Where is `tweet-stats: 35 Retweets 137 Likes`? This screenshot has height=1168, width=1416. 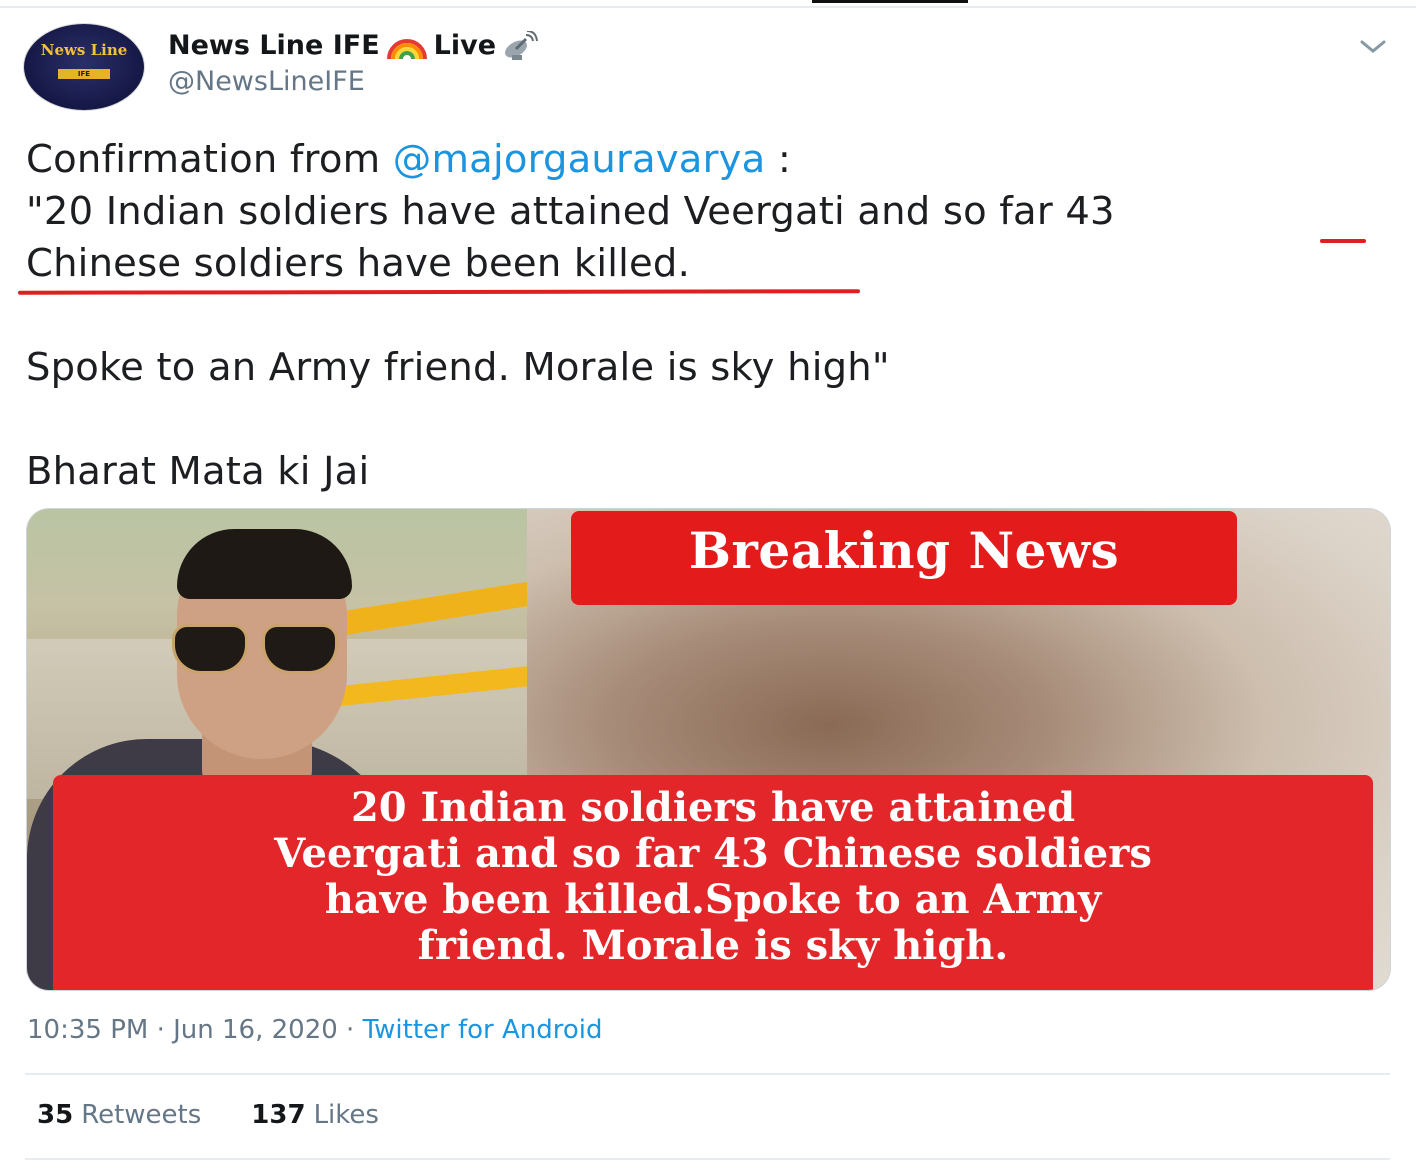
tweet-stats: 35 Retweets 137 Likes is located at coordinates (208, 1115).